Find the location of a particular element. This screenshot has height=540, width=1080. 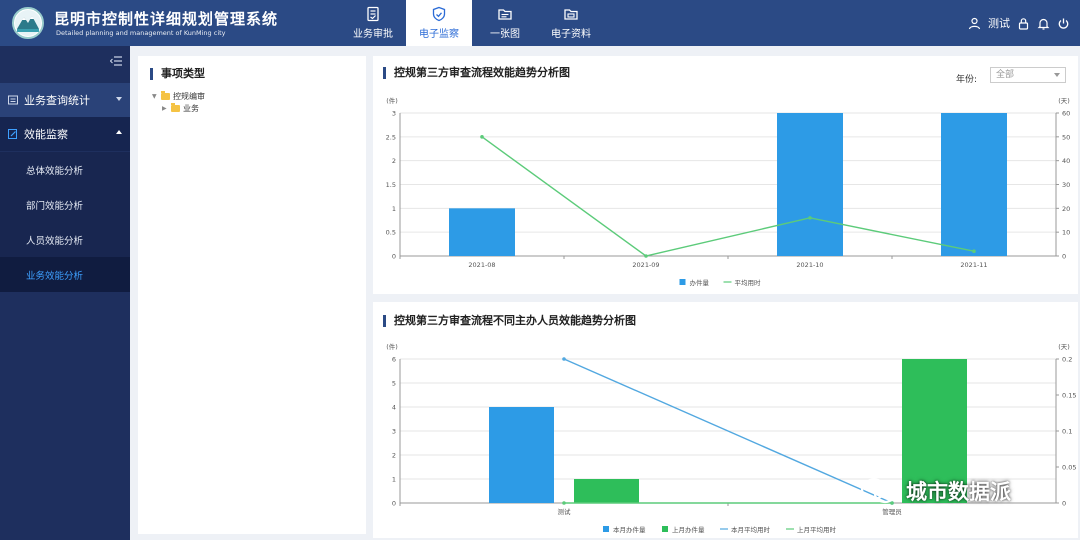

tree-node-root: ▼ 控规编审 is located at coordinates (178, 96).